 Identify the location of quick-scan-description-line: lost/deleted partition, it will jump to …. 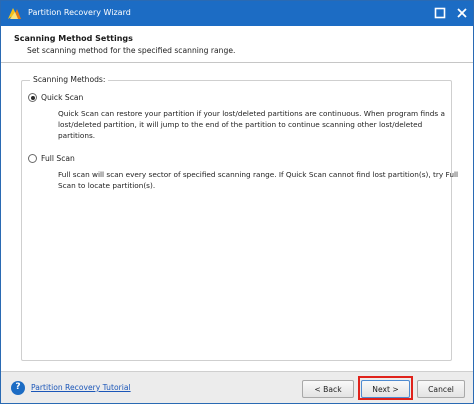
(240, 124).